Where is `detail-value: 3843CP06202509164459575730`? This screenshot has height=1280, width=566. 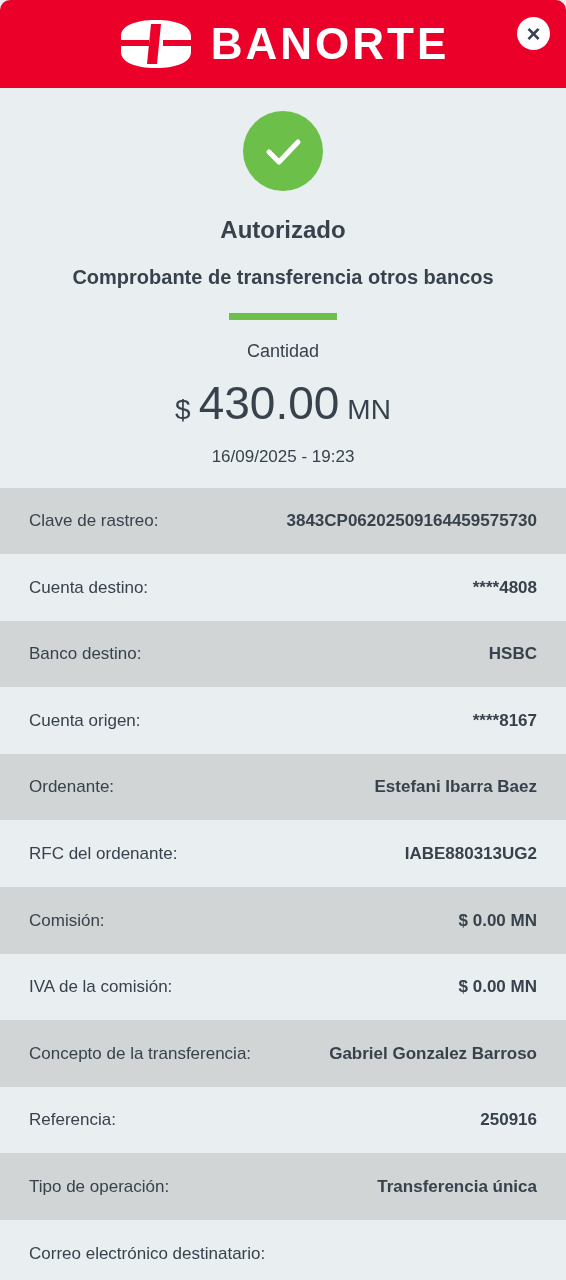
detail-value: 3843CP06202509164459575730 is located at coordinates (411, 521).